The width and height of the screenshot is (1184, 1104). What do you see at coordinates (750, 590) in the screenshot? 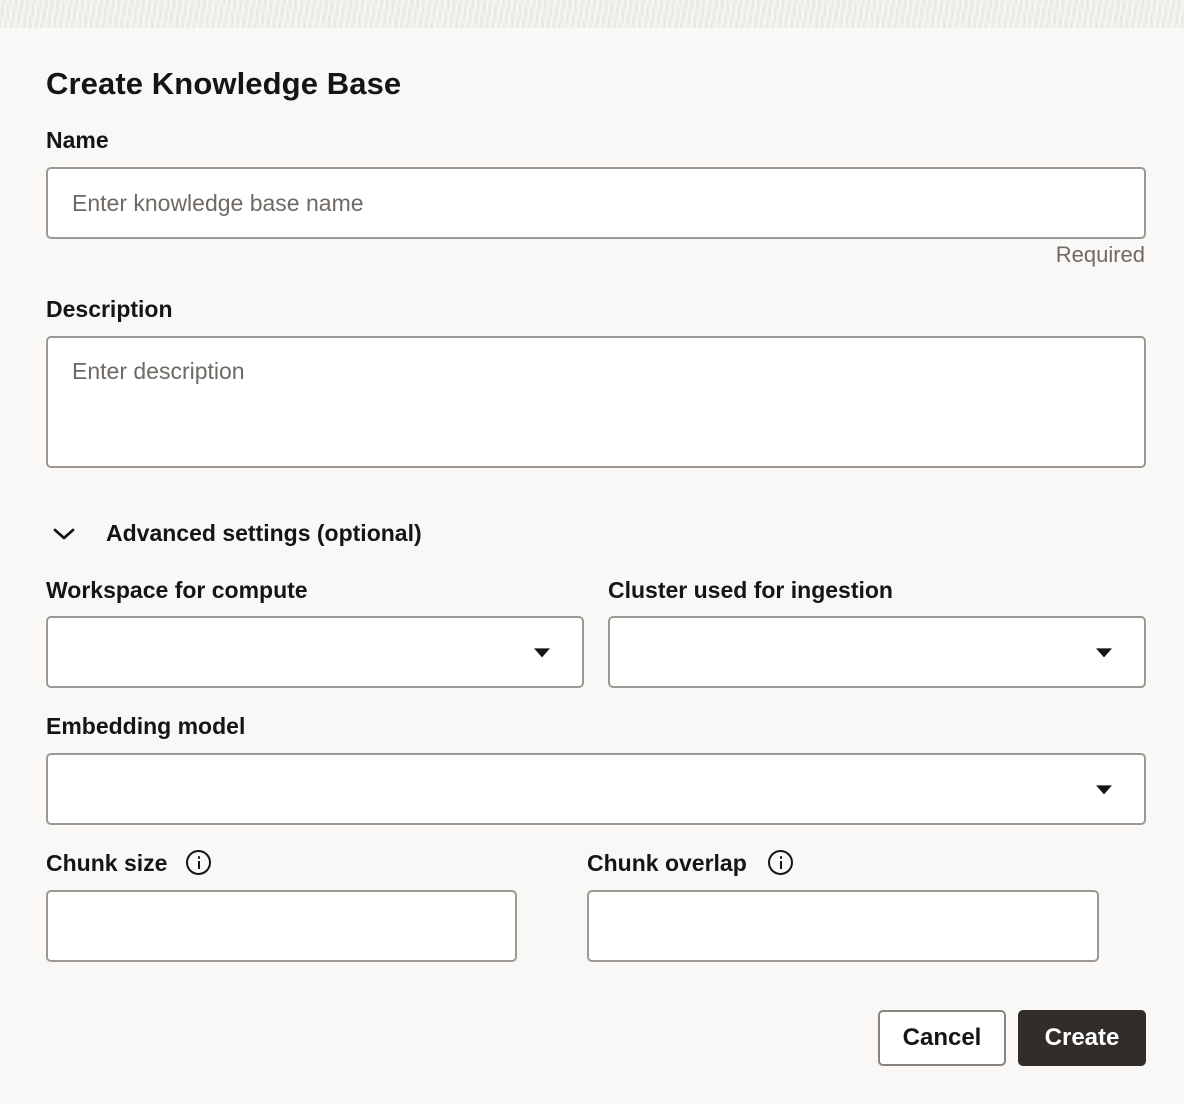
I see `cluster-label: Cluster used for ingestion` at bounding box center [750, 590].